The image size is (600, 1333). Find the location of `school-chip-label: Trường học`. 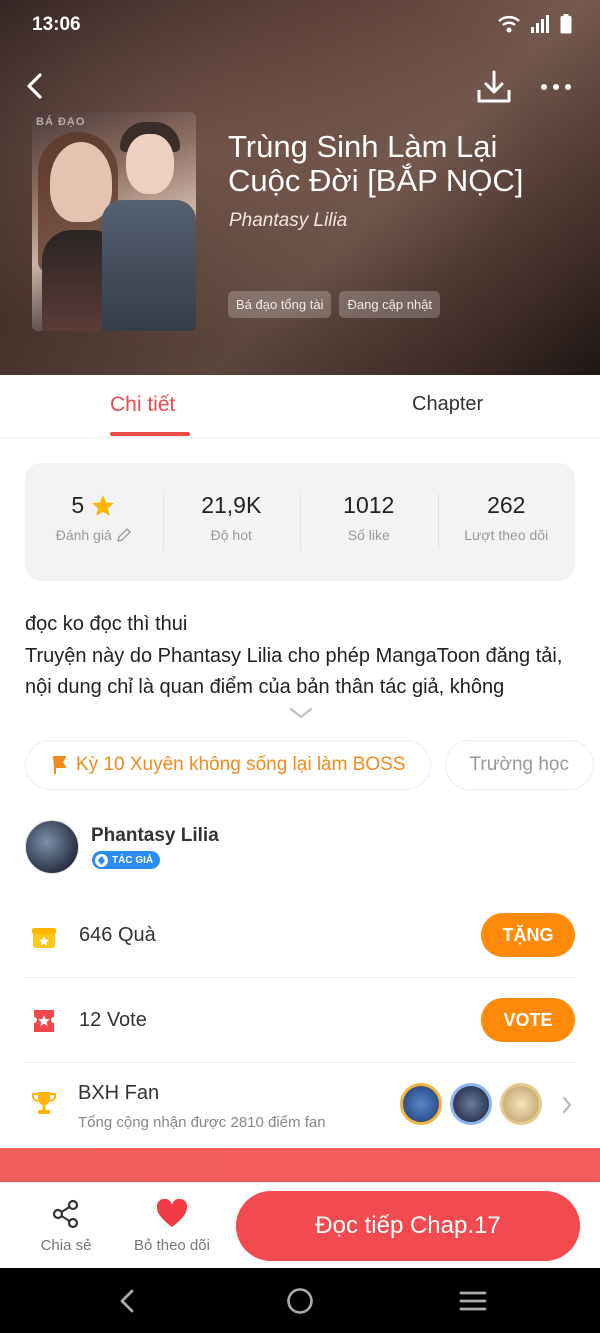

school-chip-label: Trường học is located at coordinates (519, 764).